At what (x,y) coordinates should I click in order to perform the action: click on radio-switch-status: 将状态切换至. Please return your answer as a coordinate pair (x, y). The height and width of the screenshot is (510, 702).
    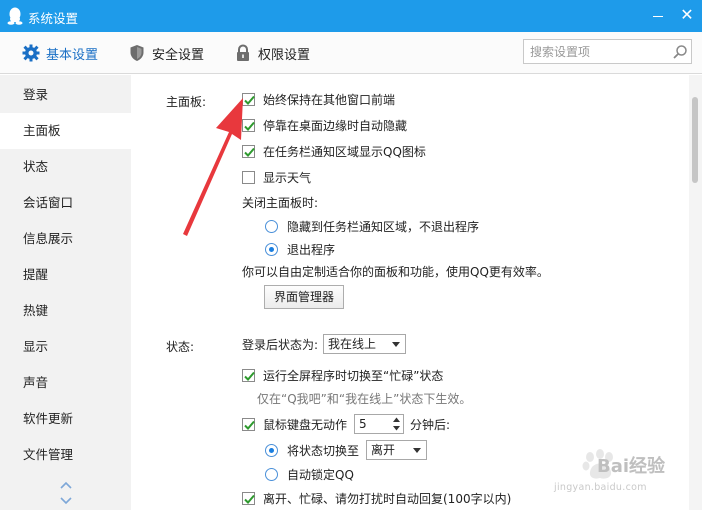
    Looking at the image, I should click on (312, 450).